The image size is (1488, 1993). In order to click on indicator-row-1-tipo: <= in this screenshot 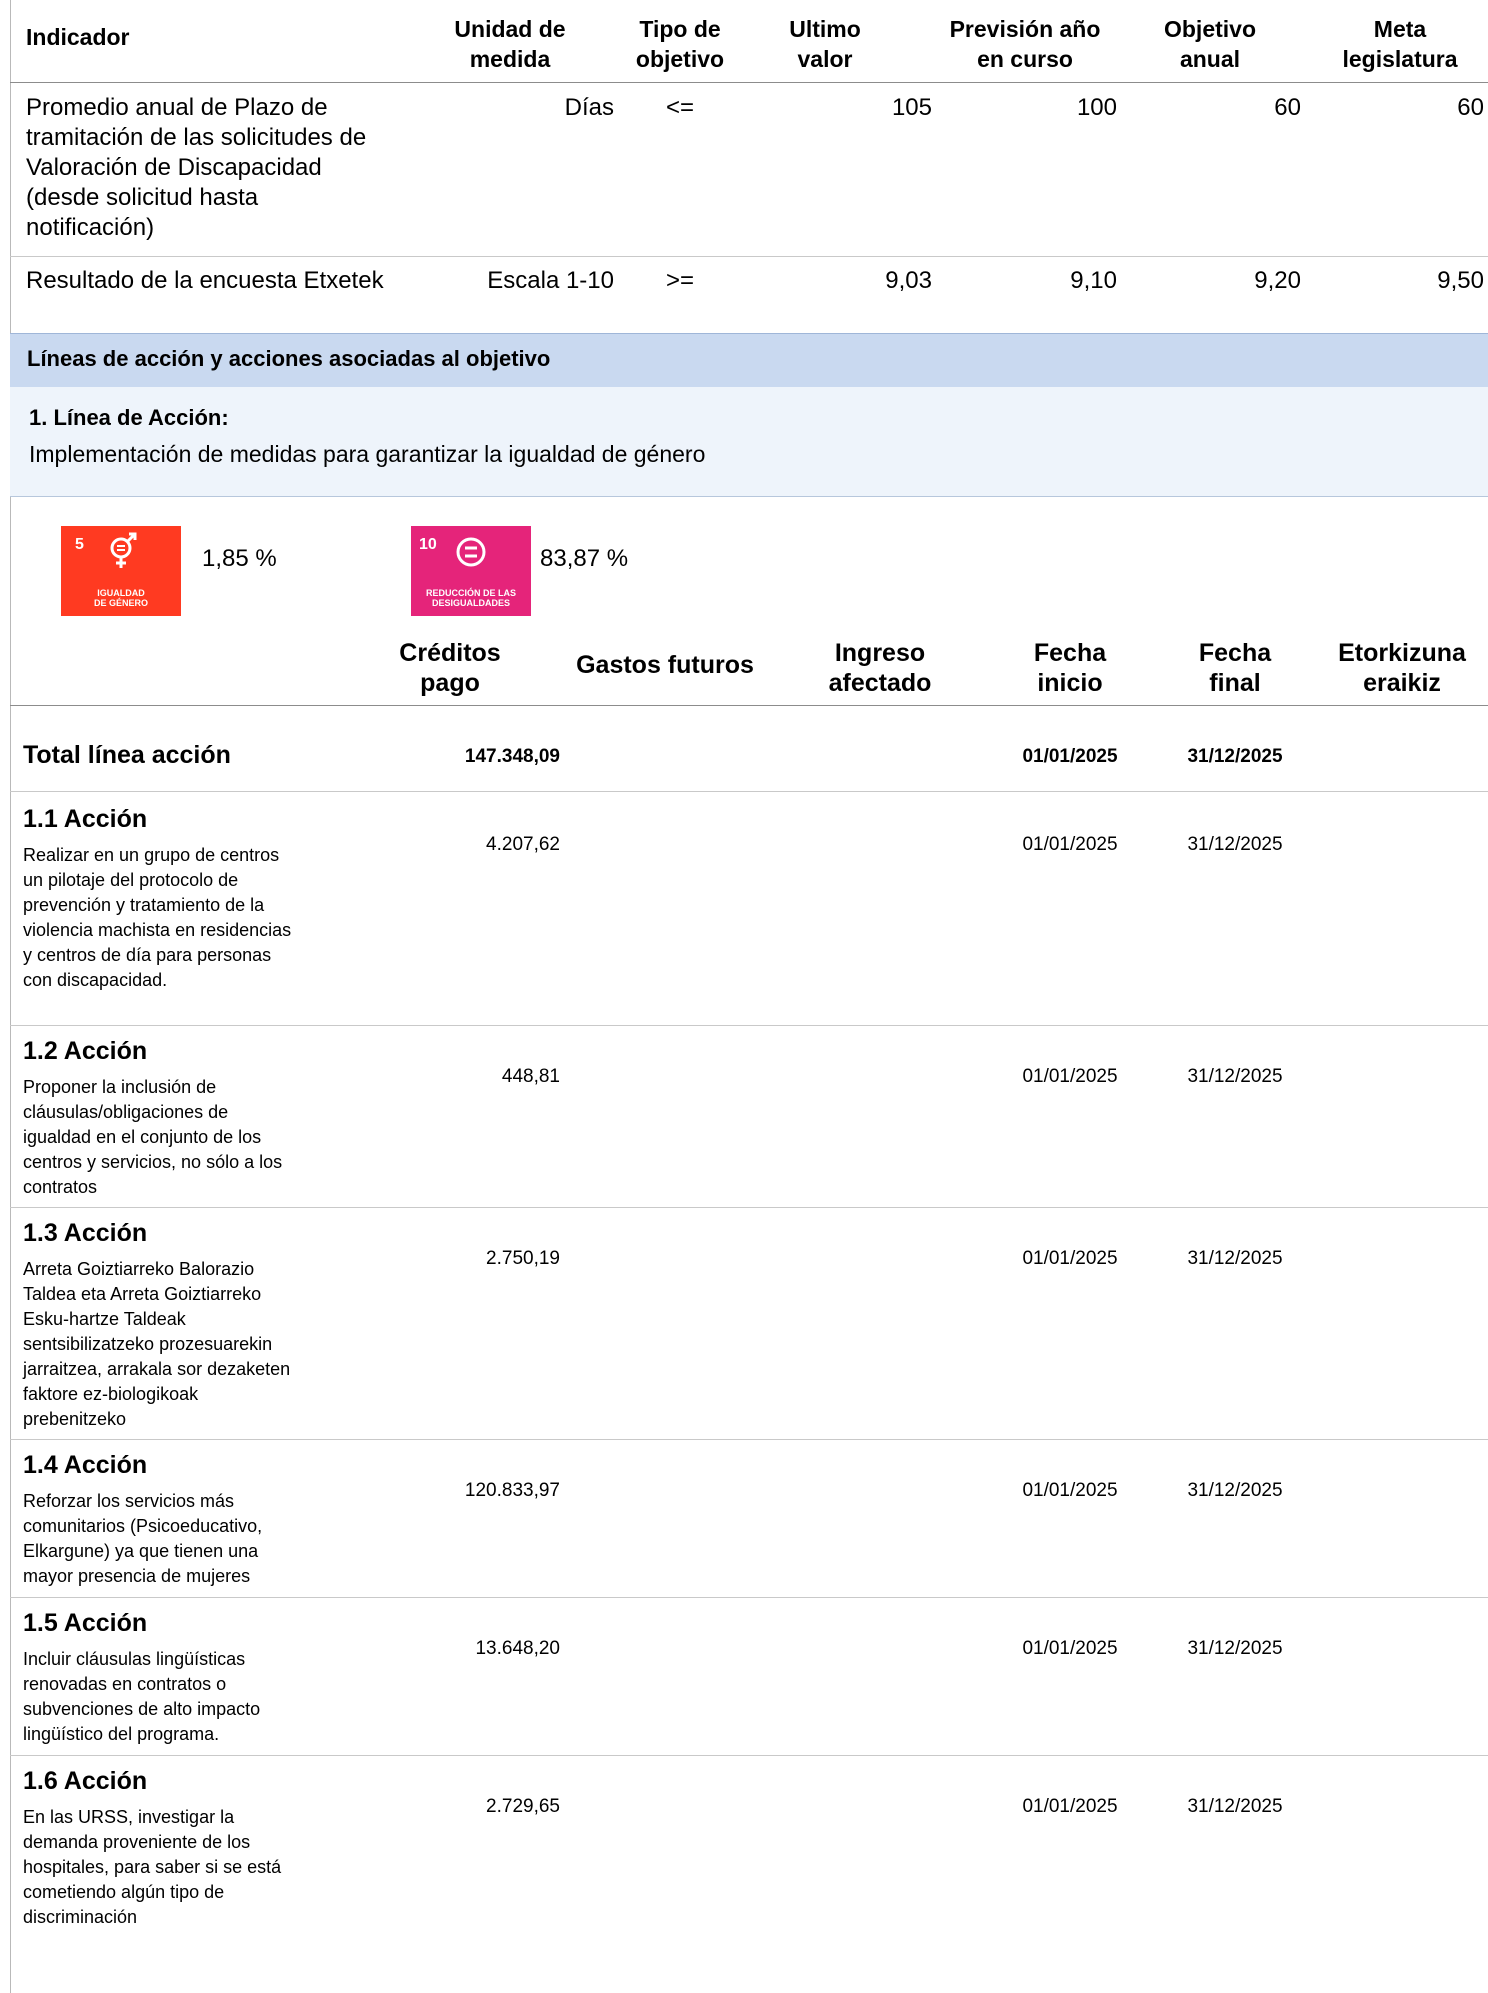, I will do `click(680, 107)`.